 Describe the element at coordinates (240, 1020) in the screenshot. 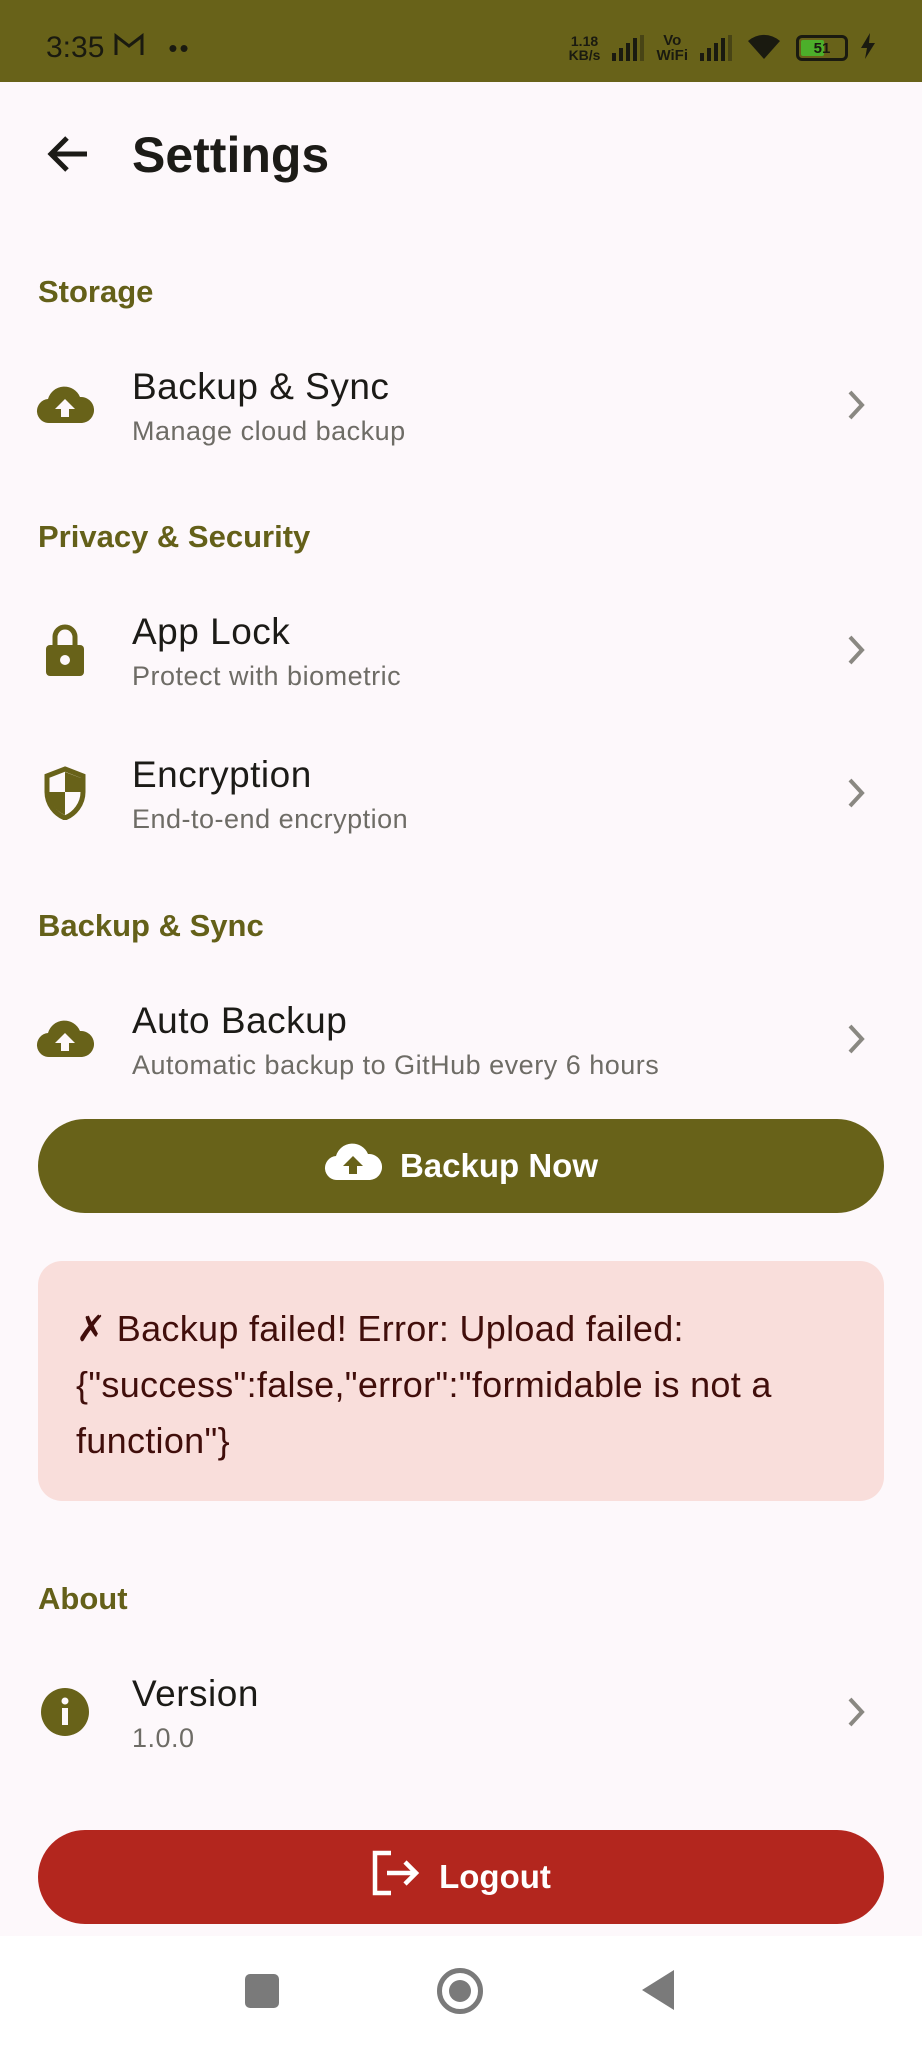

I see `row-title: Auto Backup` at that location.